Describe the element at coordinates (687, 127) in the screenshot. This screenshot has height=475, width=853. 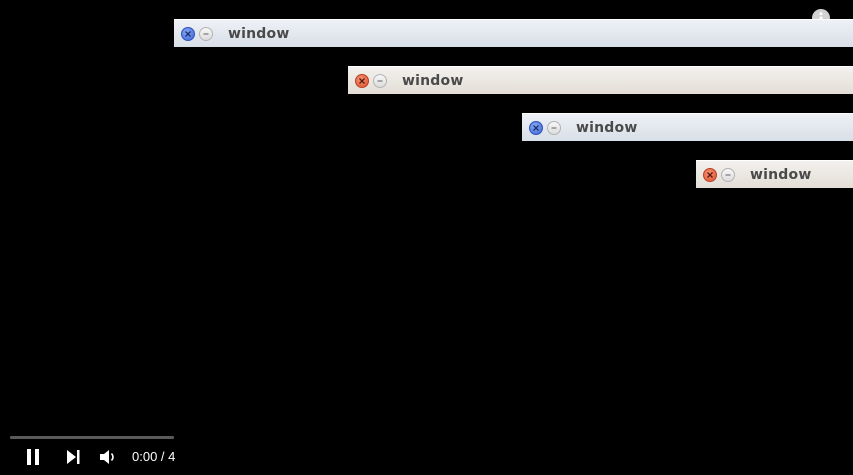
I see `window-titlebar-3: window` at that location.